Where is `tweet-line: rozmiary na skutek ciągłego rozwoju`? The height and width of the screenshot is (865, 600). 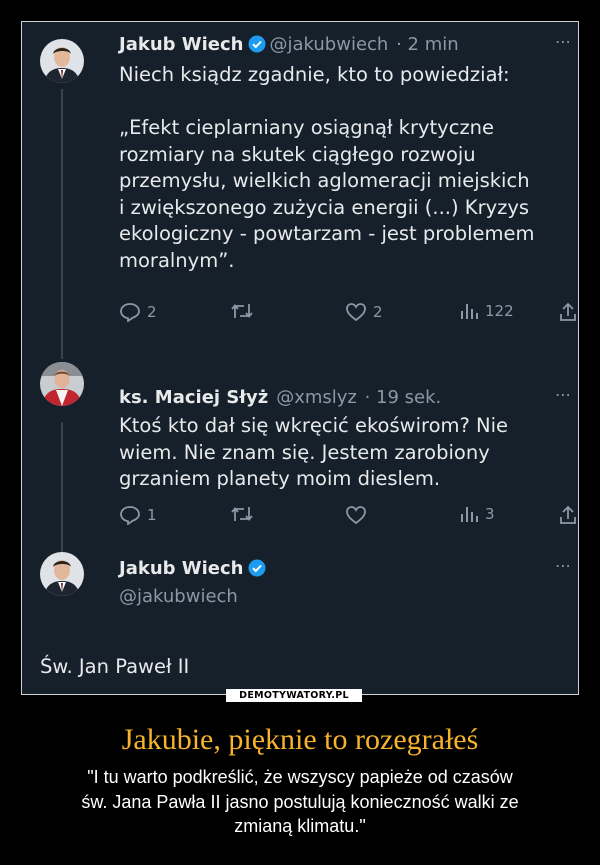 tweet-line: rozmiary na skutek ciągłego rozwoju is located at coordinates (297, 154).